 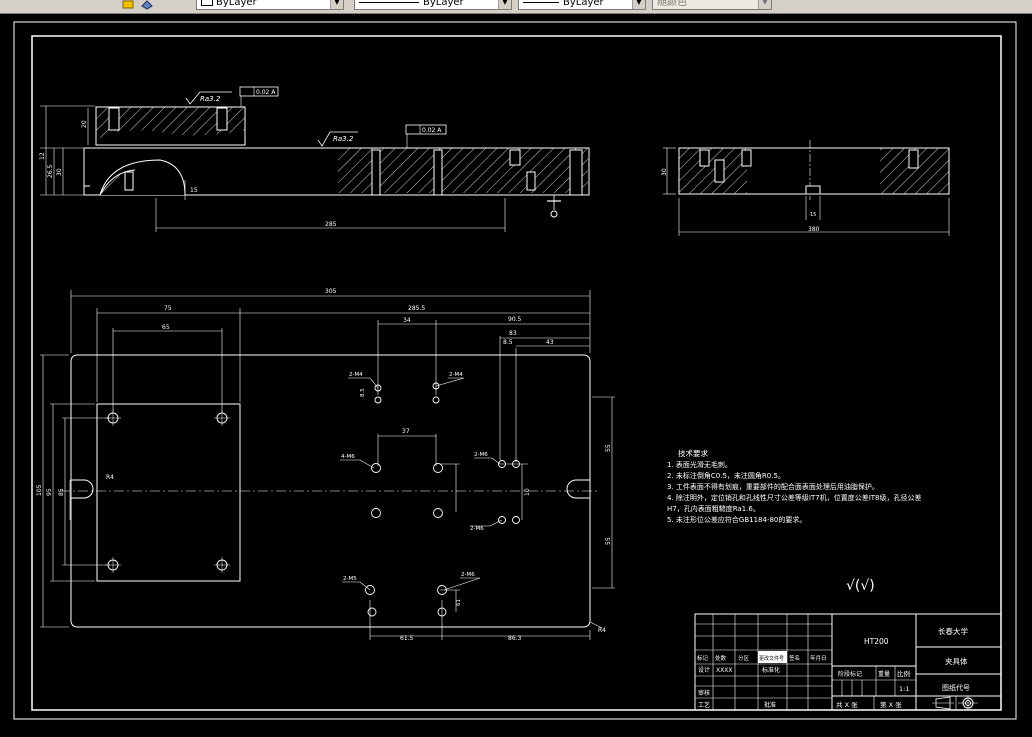 I want to click on dim-15: 15, so click(x=194, y=190).